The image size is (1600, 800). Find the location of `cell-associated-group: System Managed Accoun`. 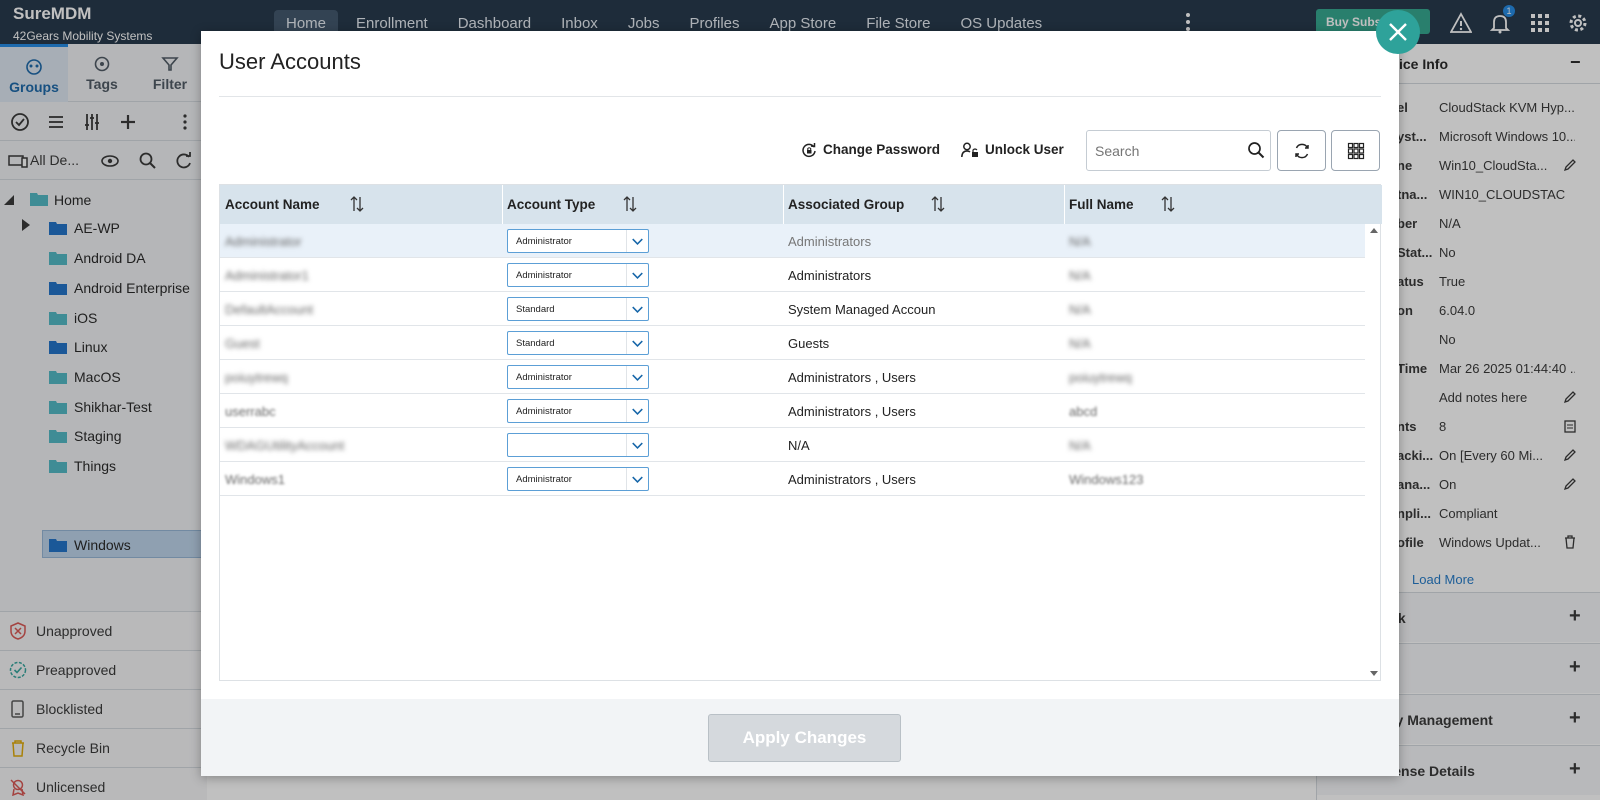

cell-associated-group: System Managed Accoun is located at coordinates (862, 309).